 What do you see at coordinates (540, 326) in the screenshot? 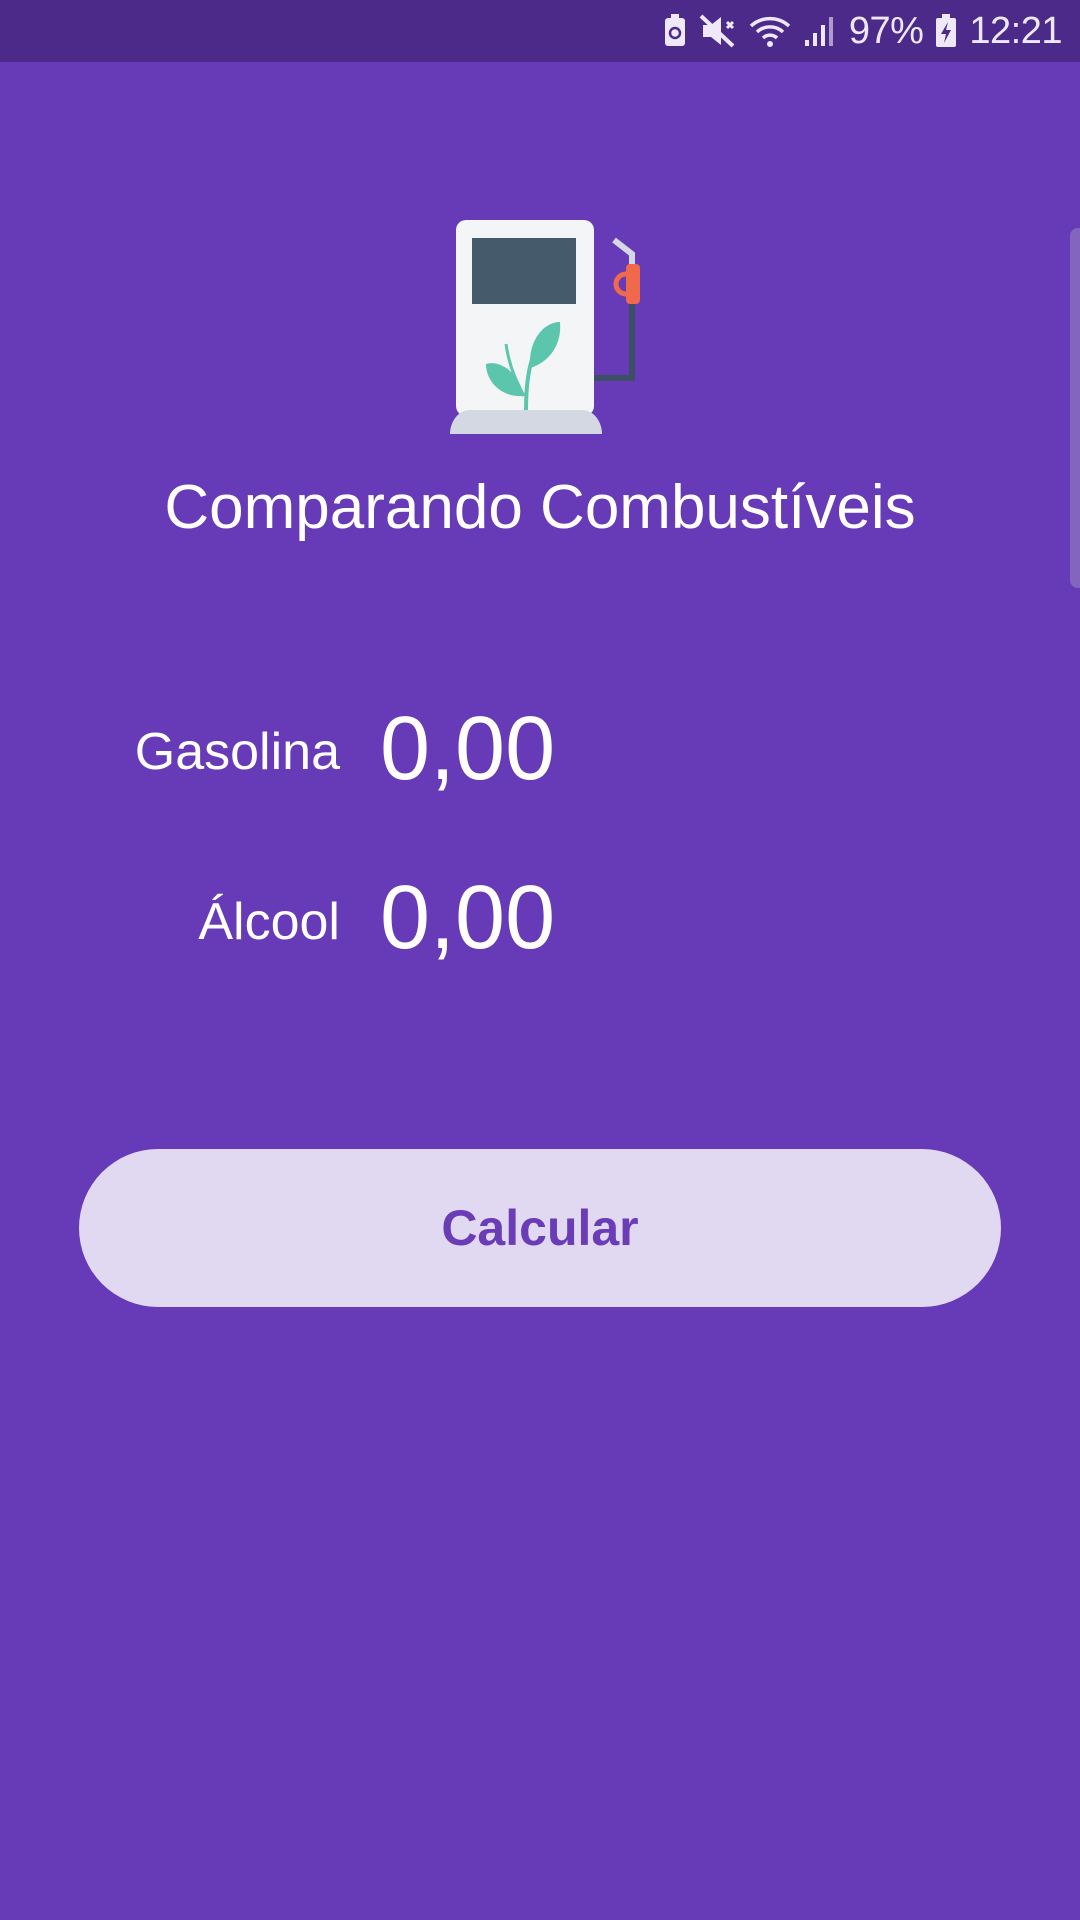
I see `fuel-pump-leaf-icon` at bounding box center [540, 326].